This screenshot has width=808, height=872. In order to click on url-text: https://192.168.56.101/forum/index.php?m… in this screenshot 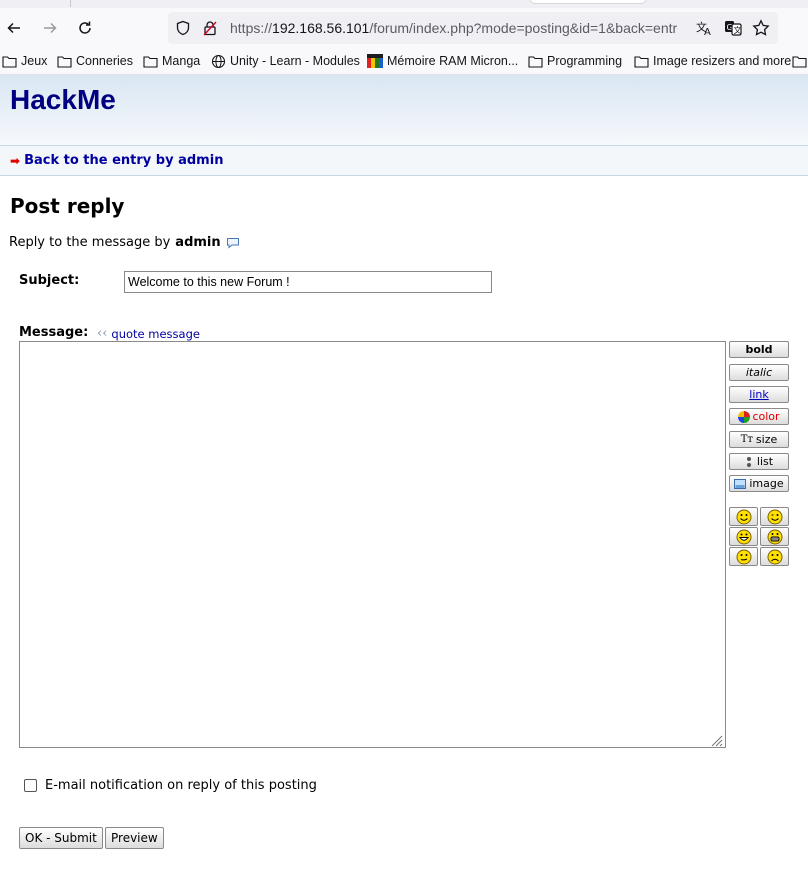, I will do `click(460, 28)`.